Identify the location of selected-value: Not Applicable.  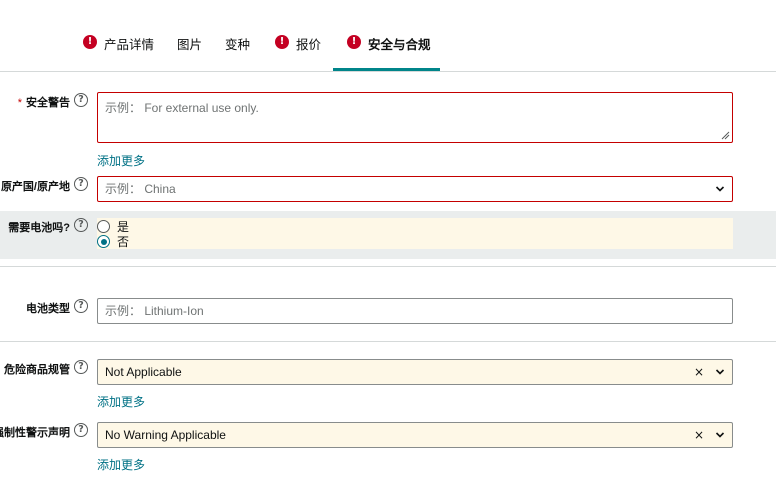
(143, 372).